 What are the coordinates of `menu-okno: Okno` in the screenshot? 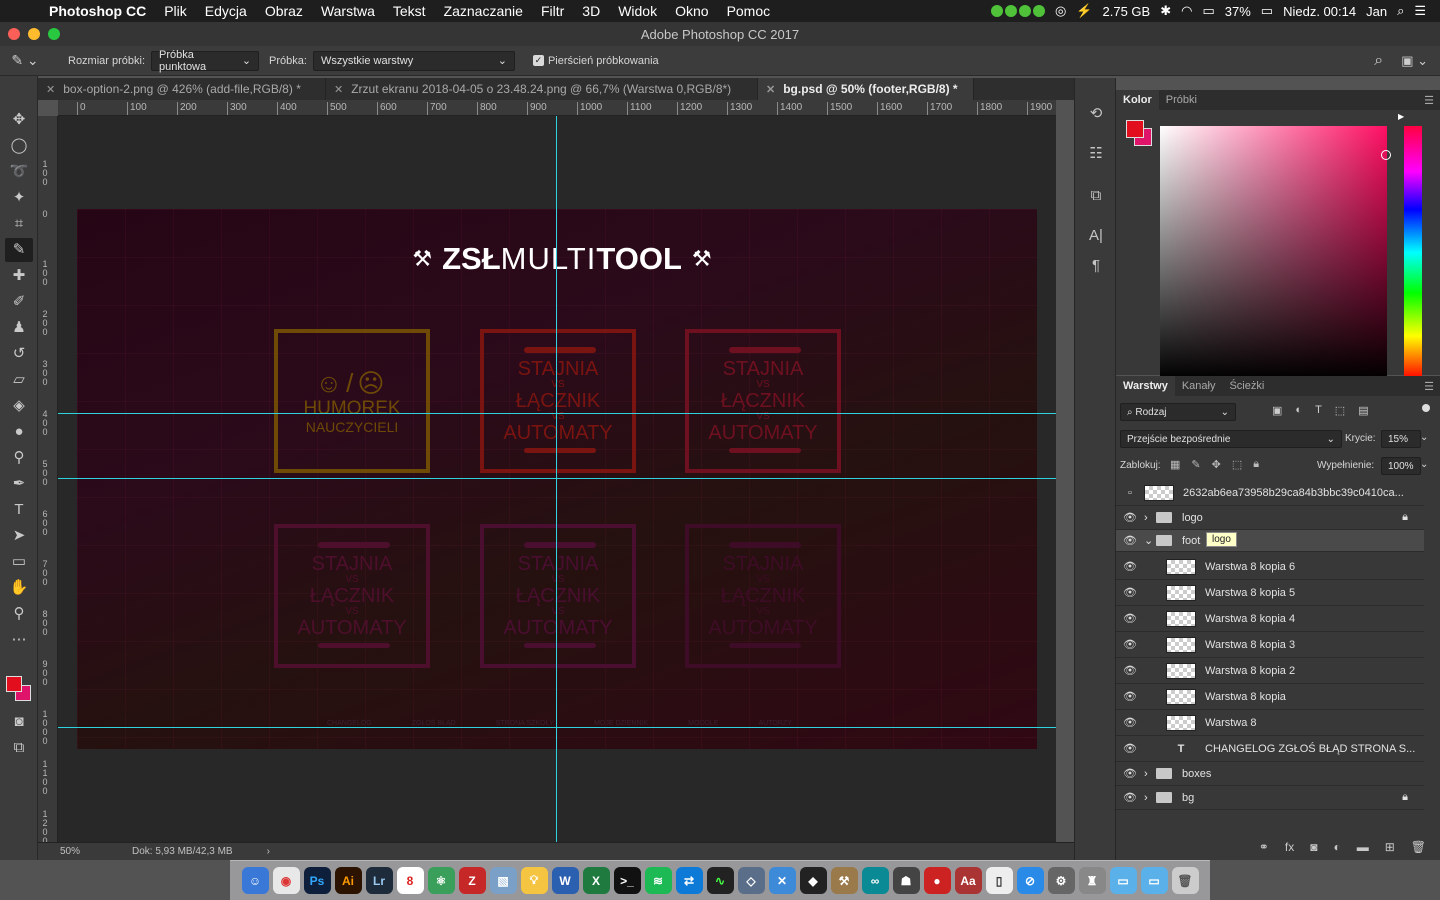 It's located at (691, 11).